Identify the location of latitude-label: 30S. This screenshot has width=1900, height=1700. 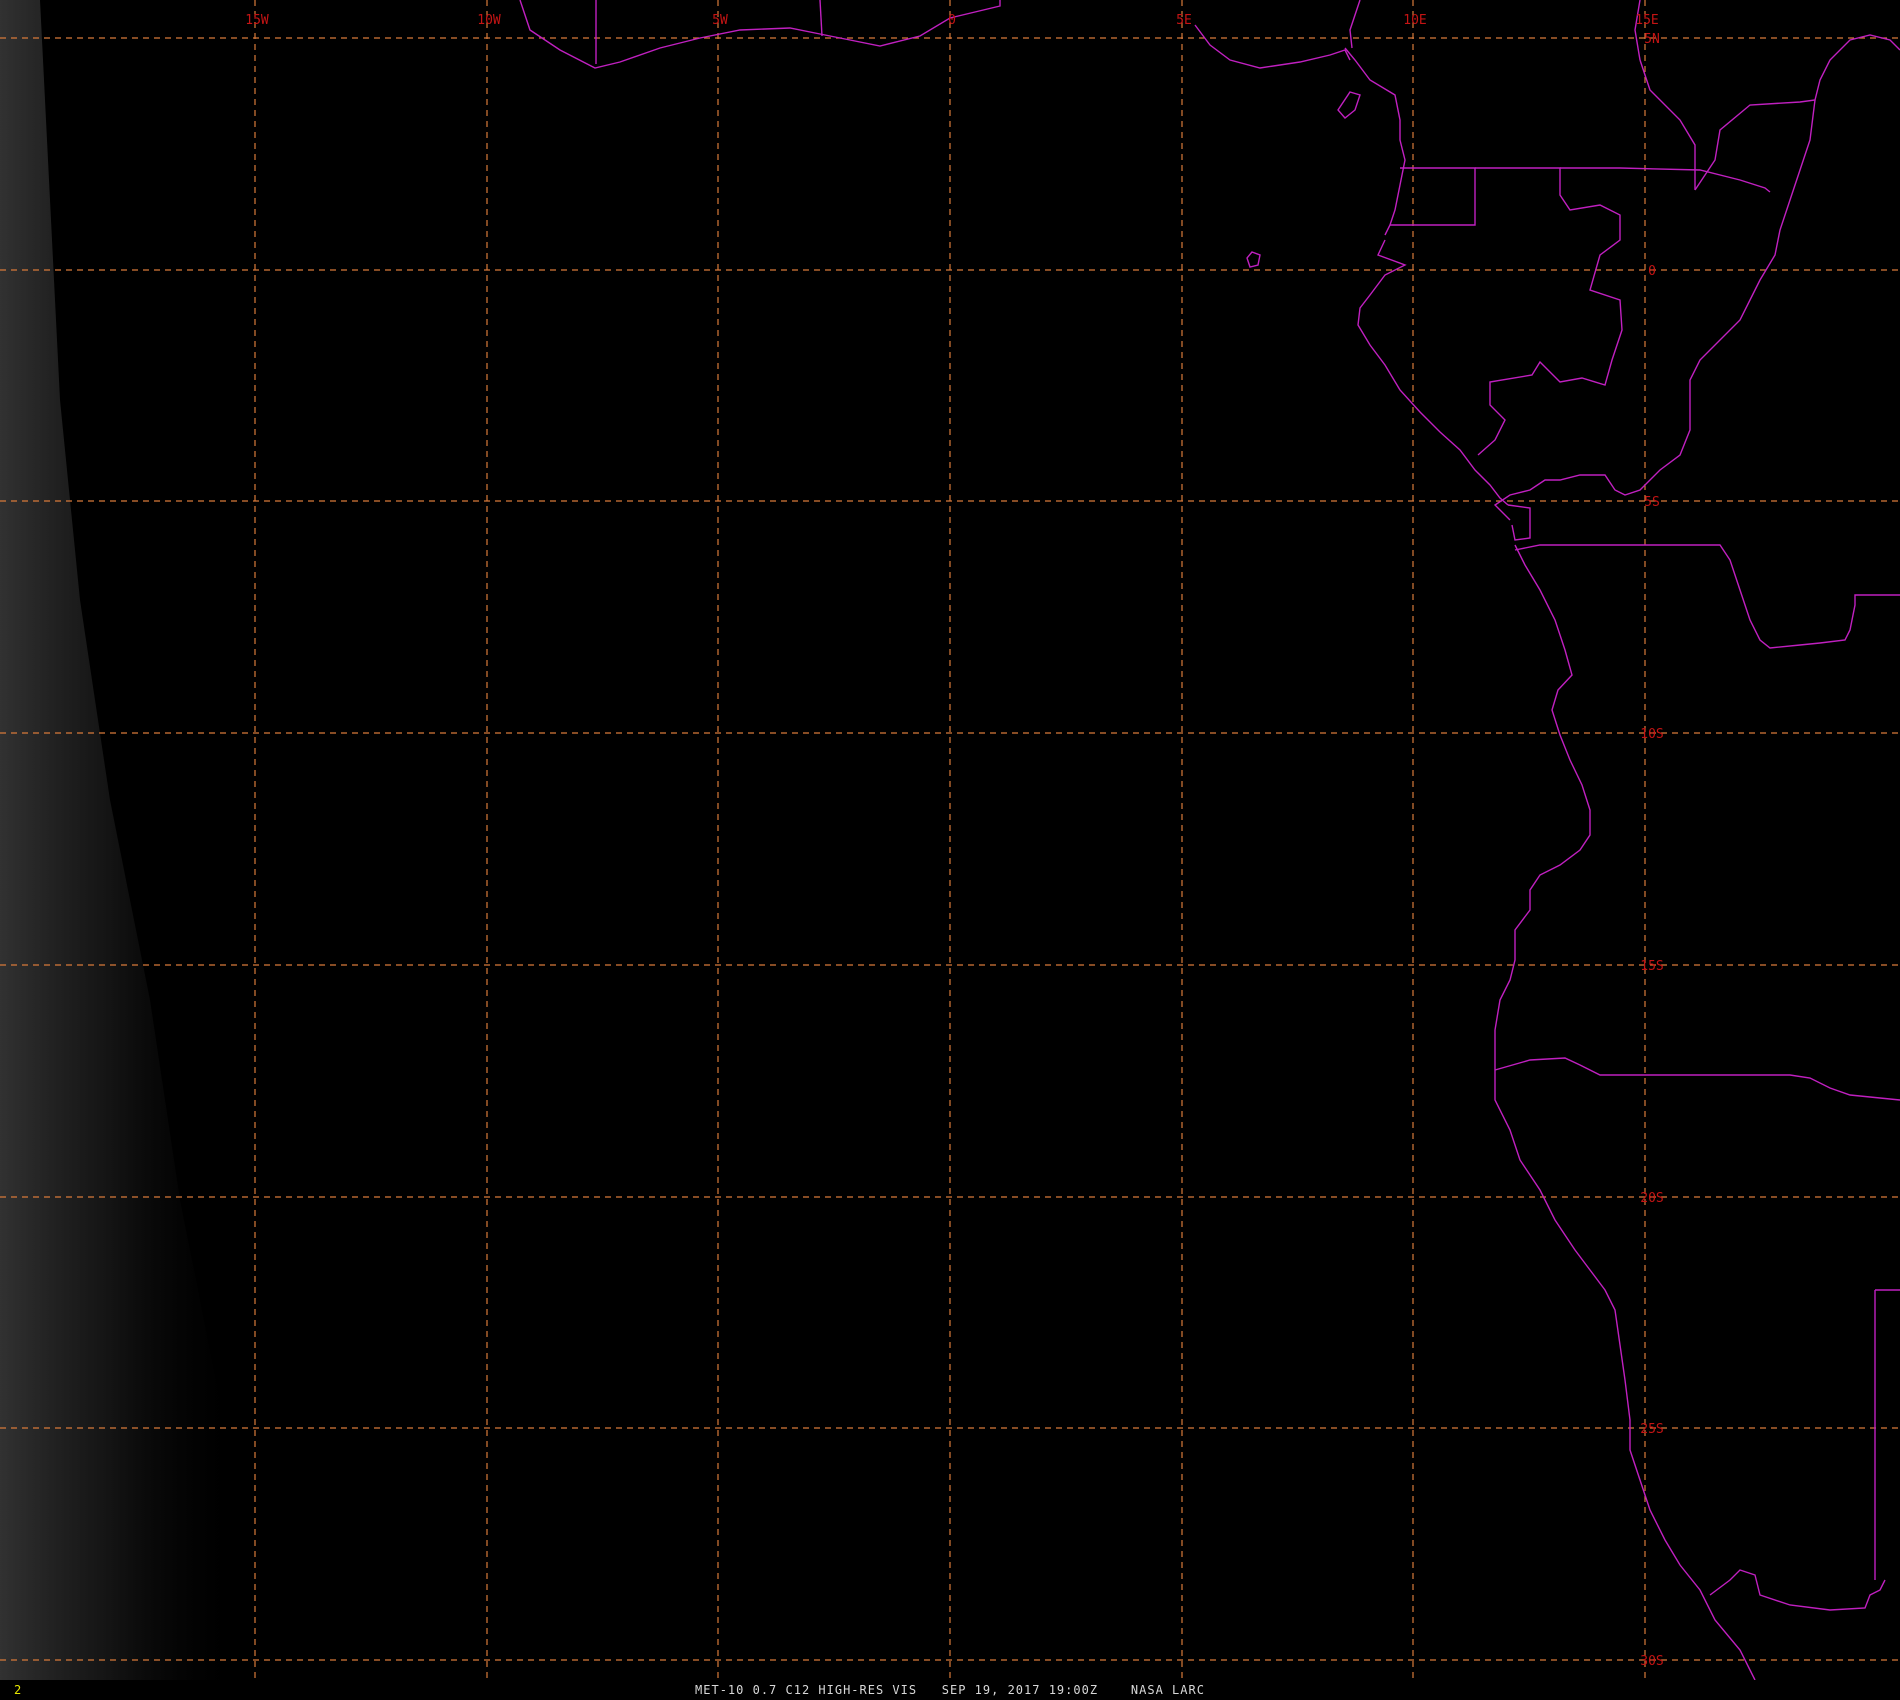
(1651, 1661).